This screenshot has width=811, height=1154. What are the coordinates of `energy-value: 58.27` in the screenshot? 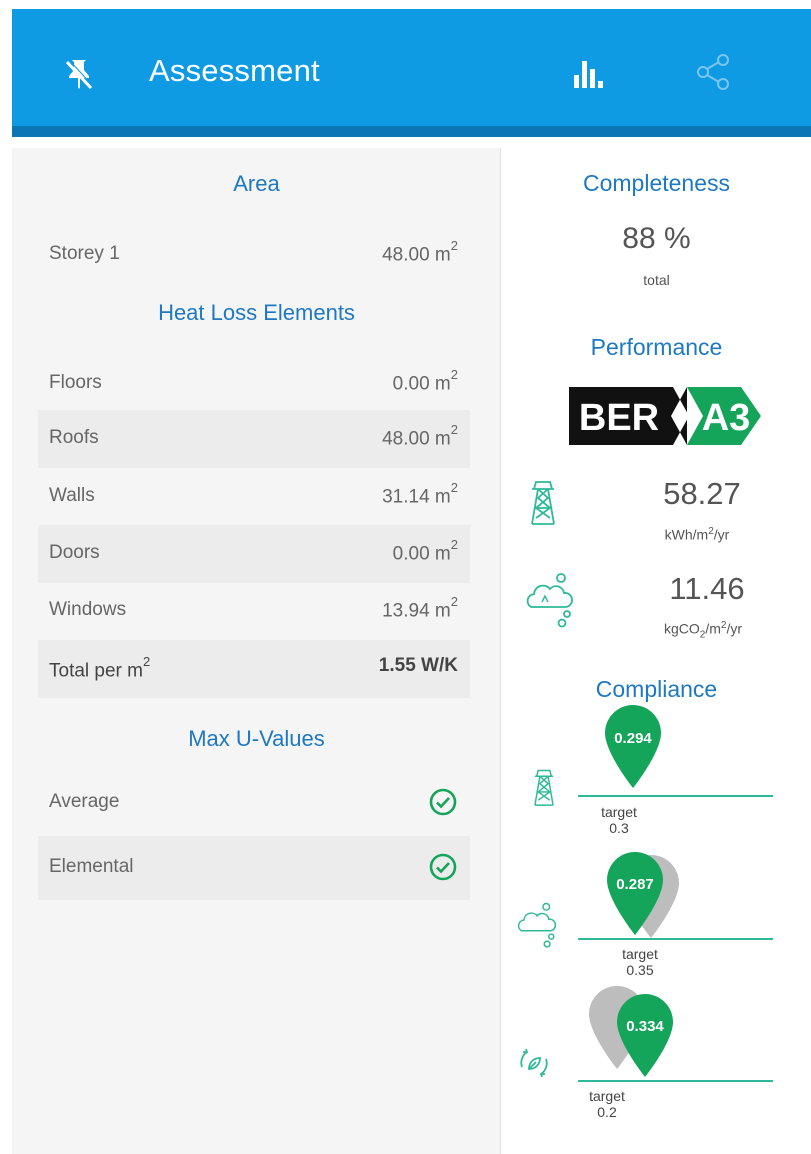 It's located at (702, 493).